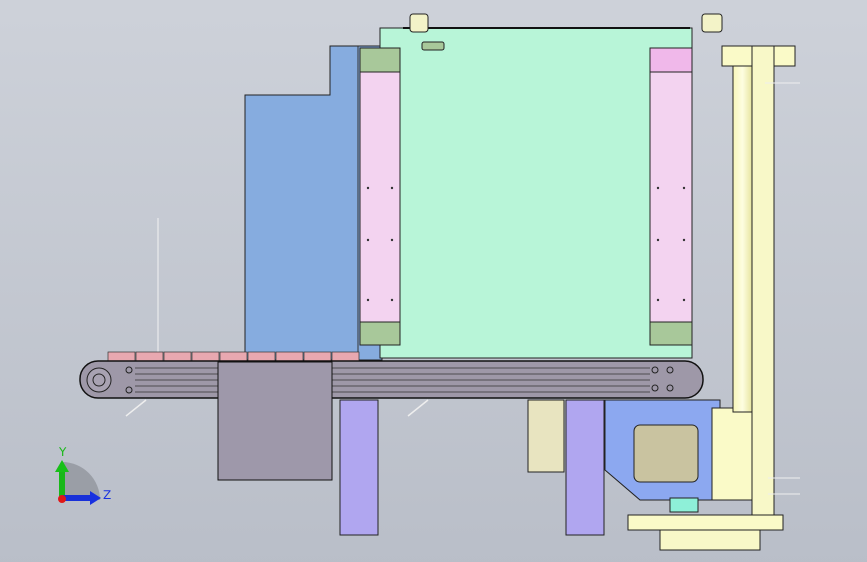 The height and width of the screenshot is (562, 867). What do you see at coordinates (107, 495) in the screenshot?
I see `z-axis-label: Z` at bounding box center [107, 495].